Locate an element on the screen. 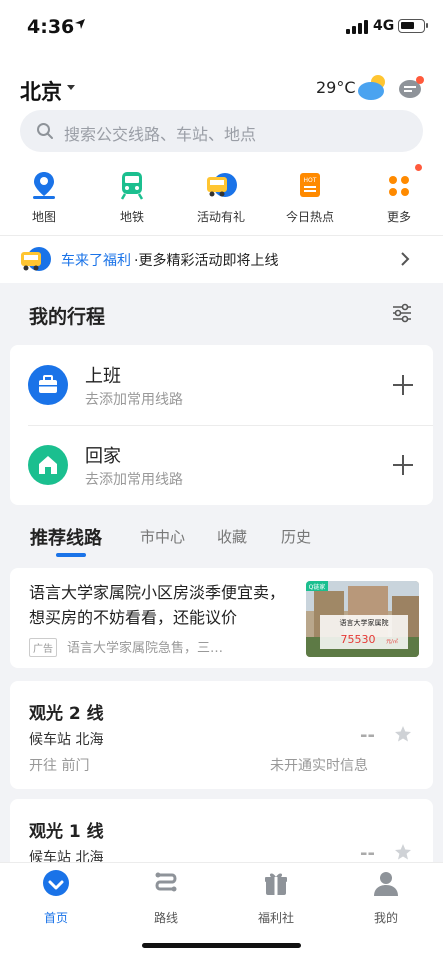 The width and height of the screenshot is (443, 960). shortcut-label: 今日热点 is located at coordinates (309, 217).